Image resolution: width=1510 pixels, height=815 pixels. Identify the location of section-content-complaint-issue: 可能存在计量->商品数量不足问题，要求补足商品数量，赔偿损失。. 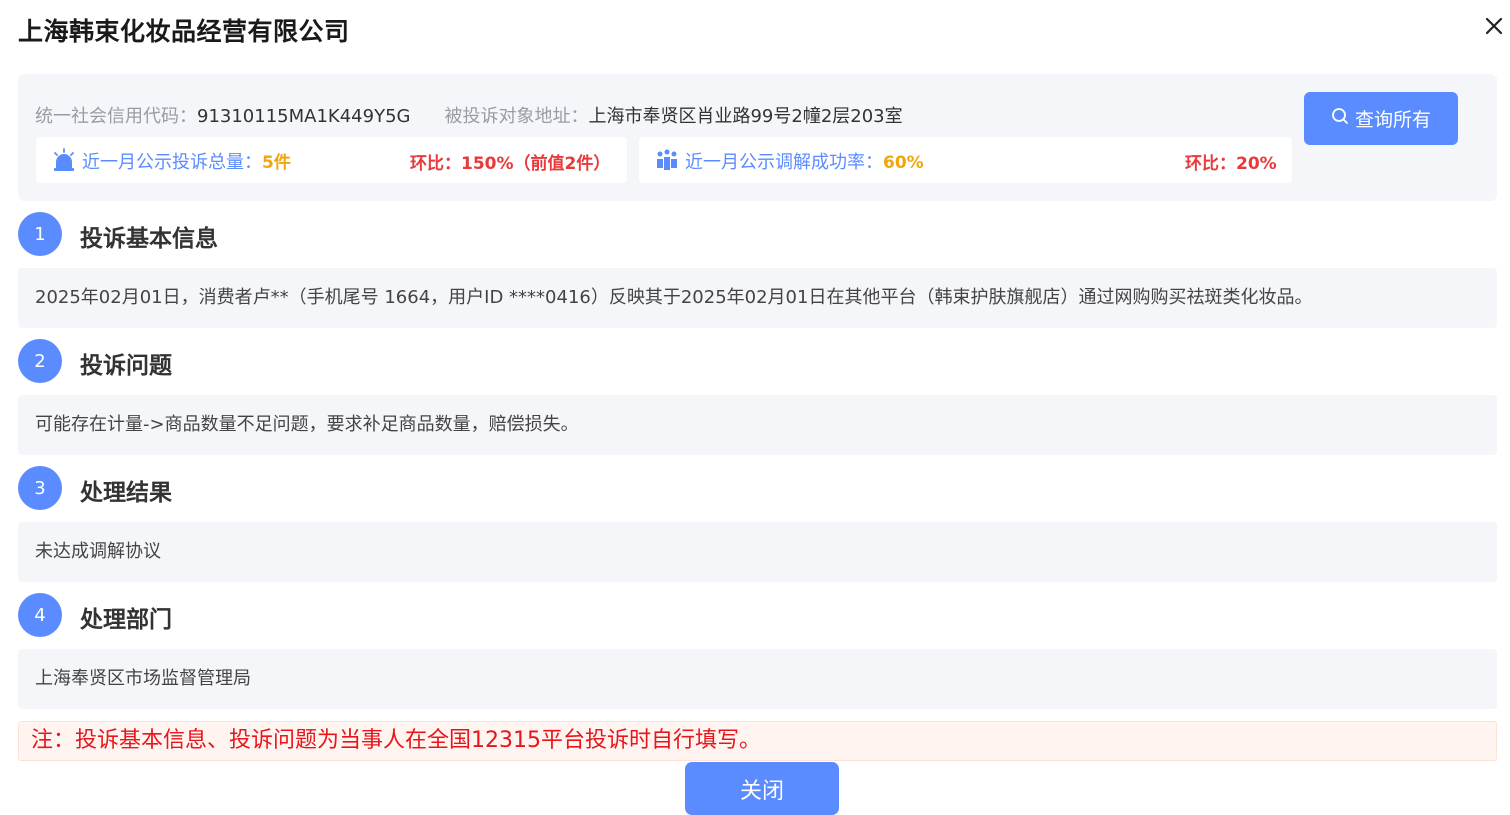
(757, 425).